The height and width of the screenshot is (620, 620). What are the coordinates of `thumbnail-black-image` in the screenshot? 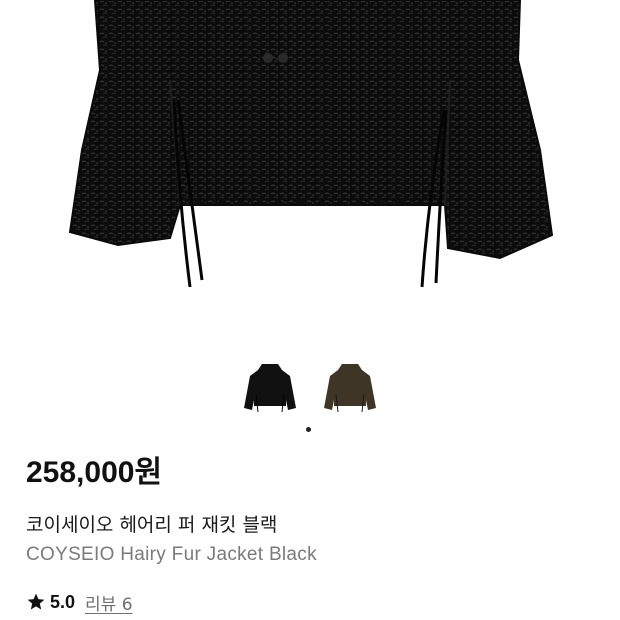 It's located at (270, 388).